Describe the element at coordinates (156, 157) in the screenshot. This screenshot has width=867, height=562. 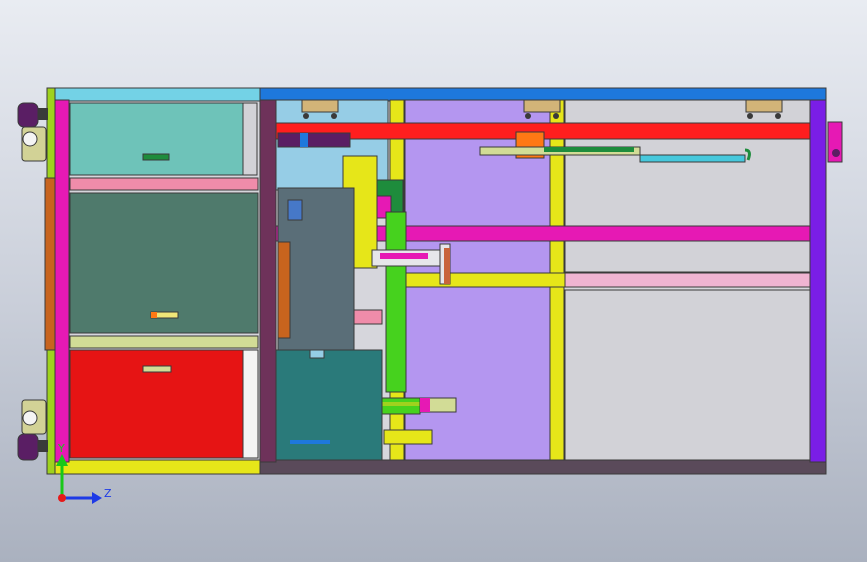
I see `drawer-teal-top-handle` at that location.